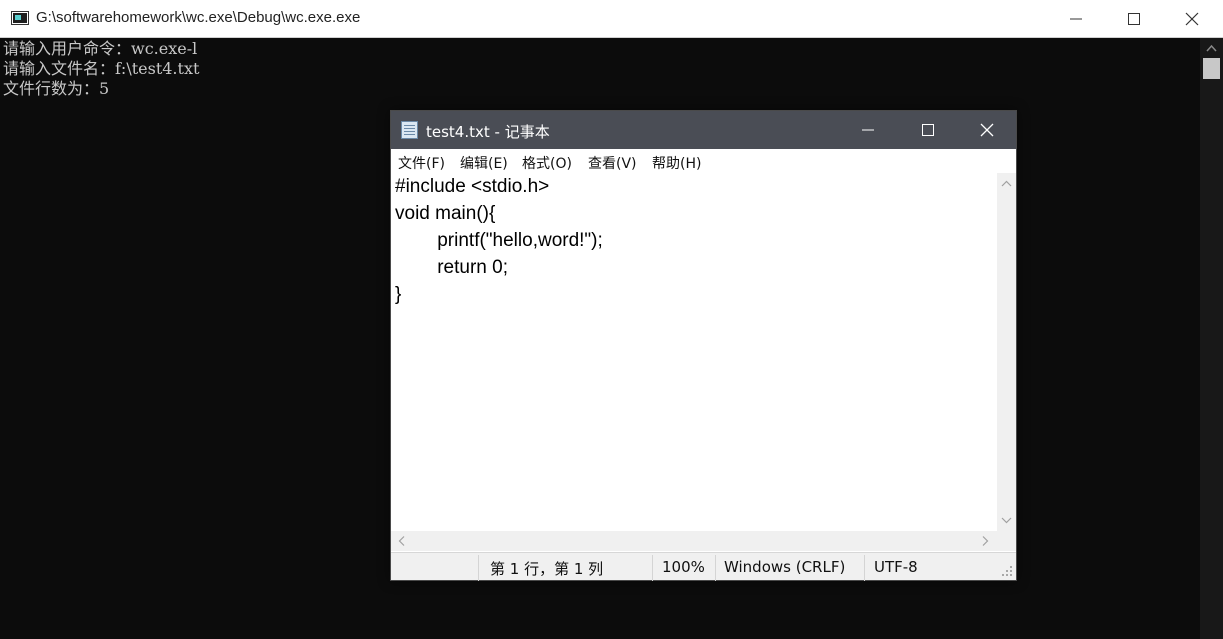 This screenshot has width=1223, height=639. I want to click on notepad-maximize-button, so click(927, 130).